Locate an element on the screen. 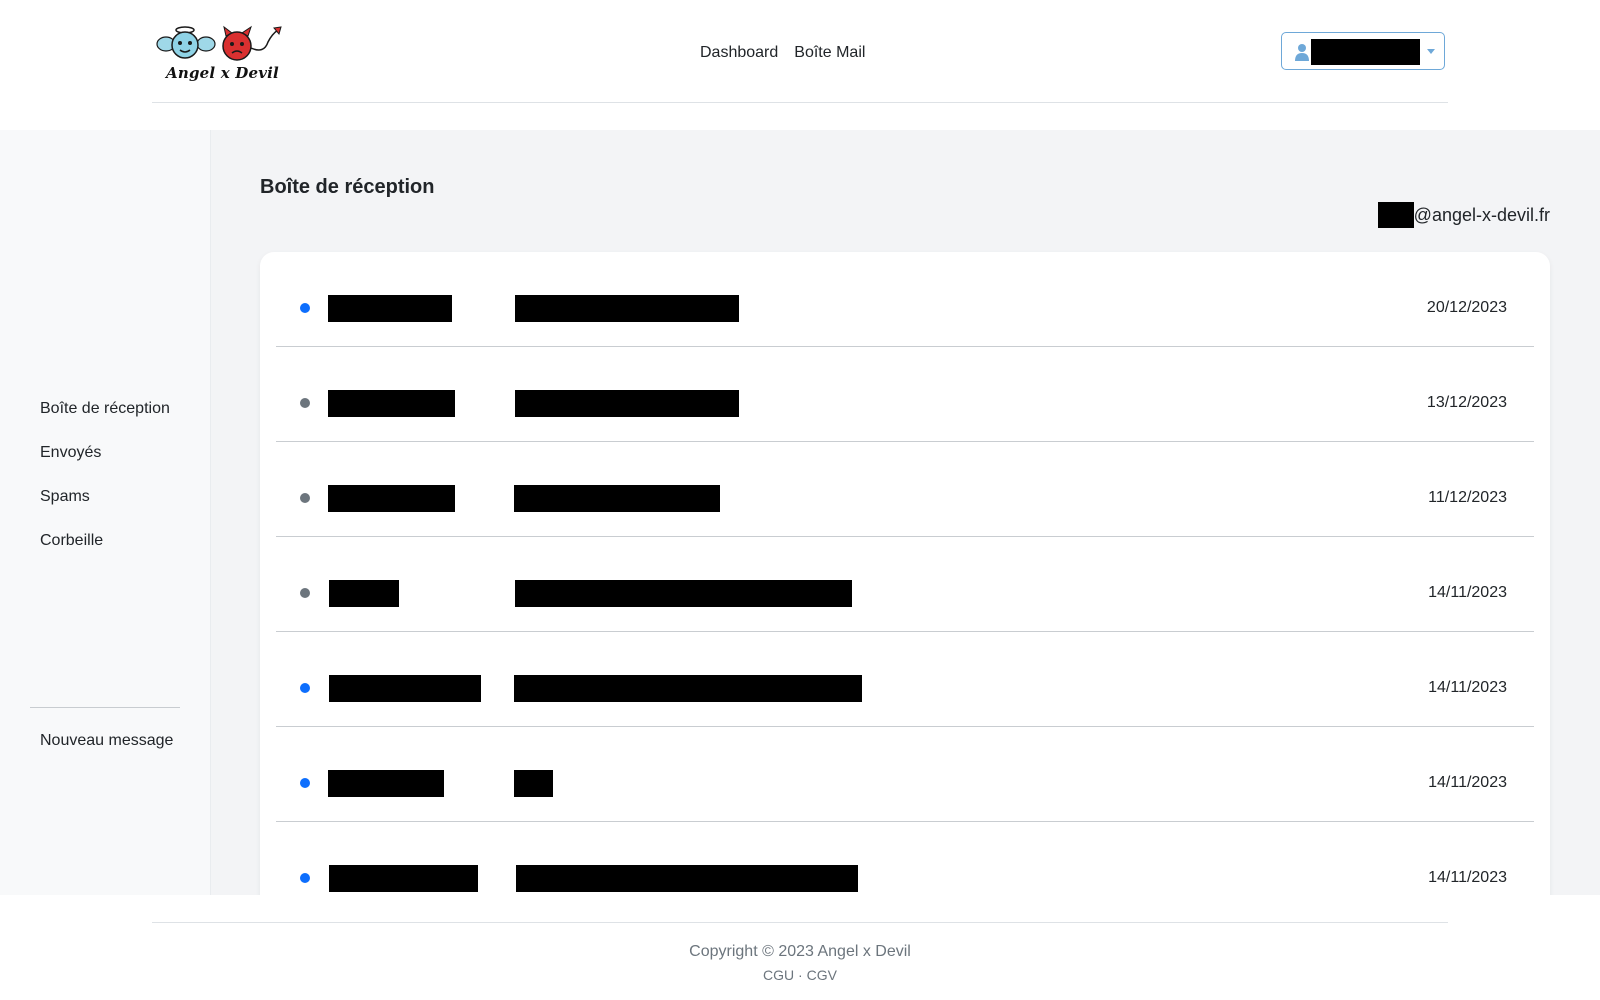 Image resolution: width=1600 pixels, height=1000 pixels. email-subject-redacted: ███ is located at coordinates (533, 783).